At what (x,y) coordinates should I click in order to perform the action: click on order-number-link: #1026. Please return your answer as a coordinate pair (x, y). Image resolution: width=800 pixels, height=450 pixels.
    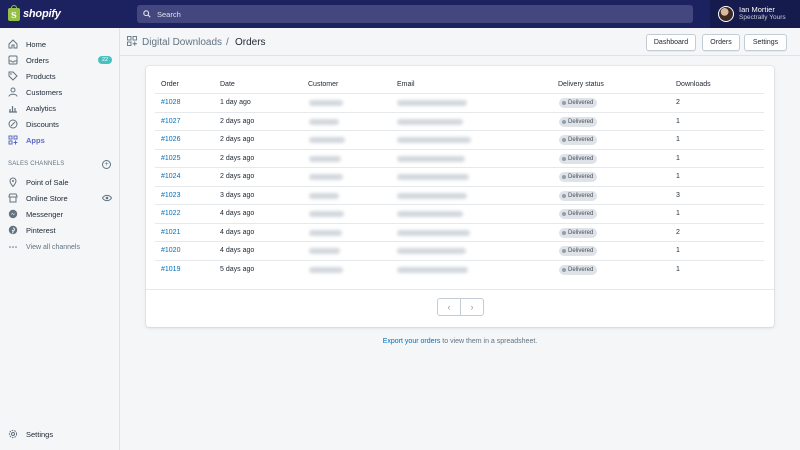
    Looking at the image, I should click on (170, 139).